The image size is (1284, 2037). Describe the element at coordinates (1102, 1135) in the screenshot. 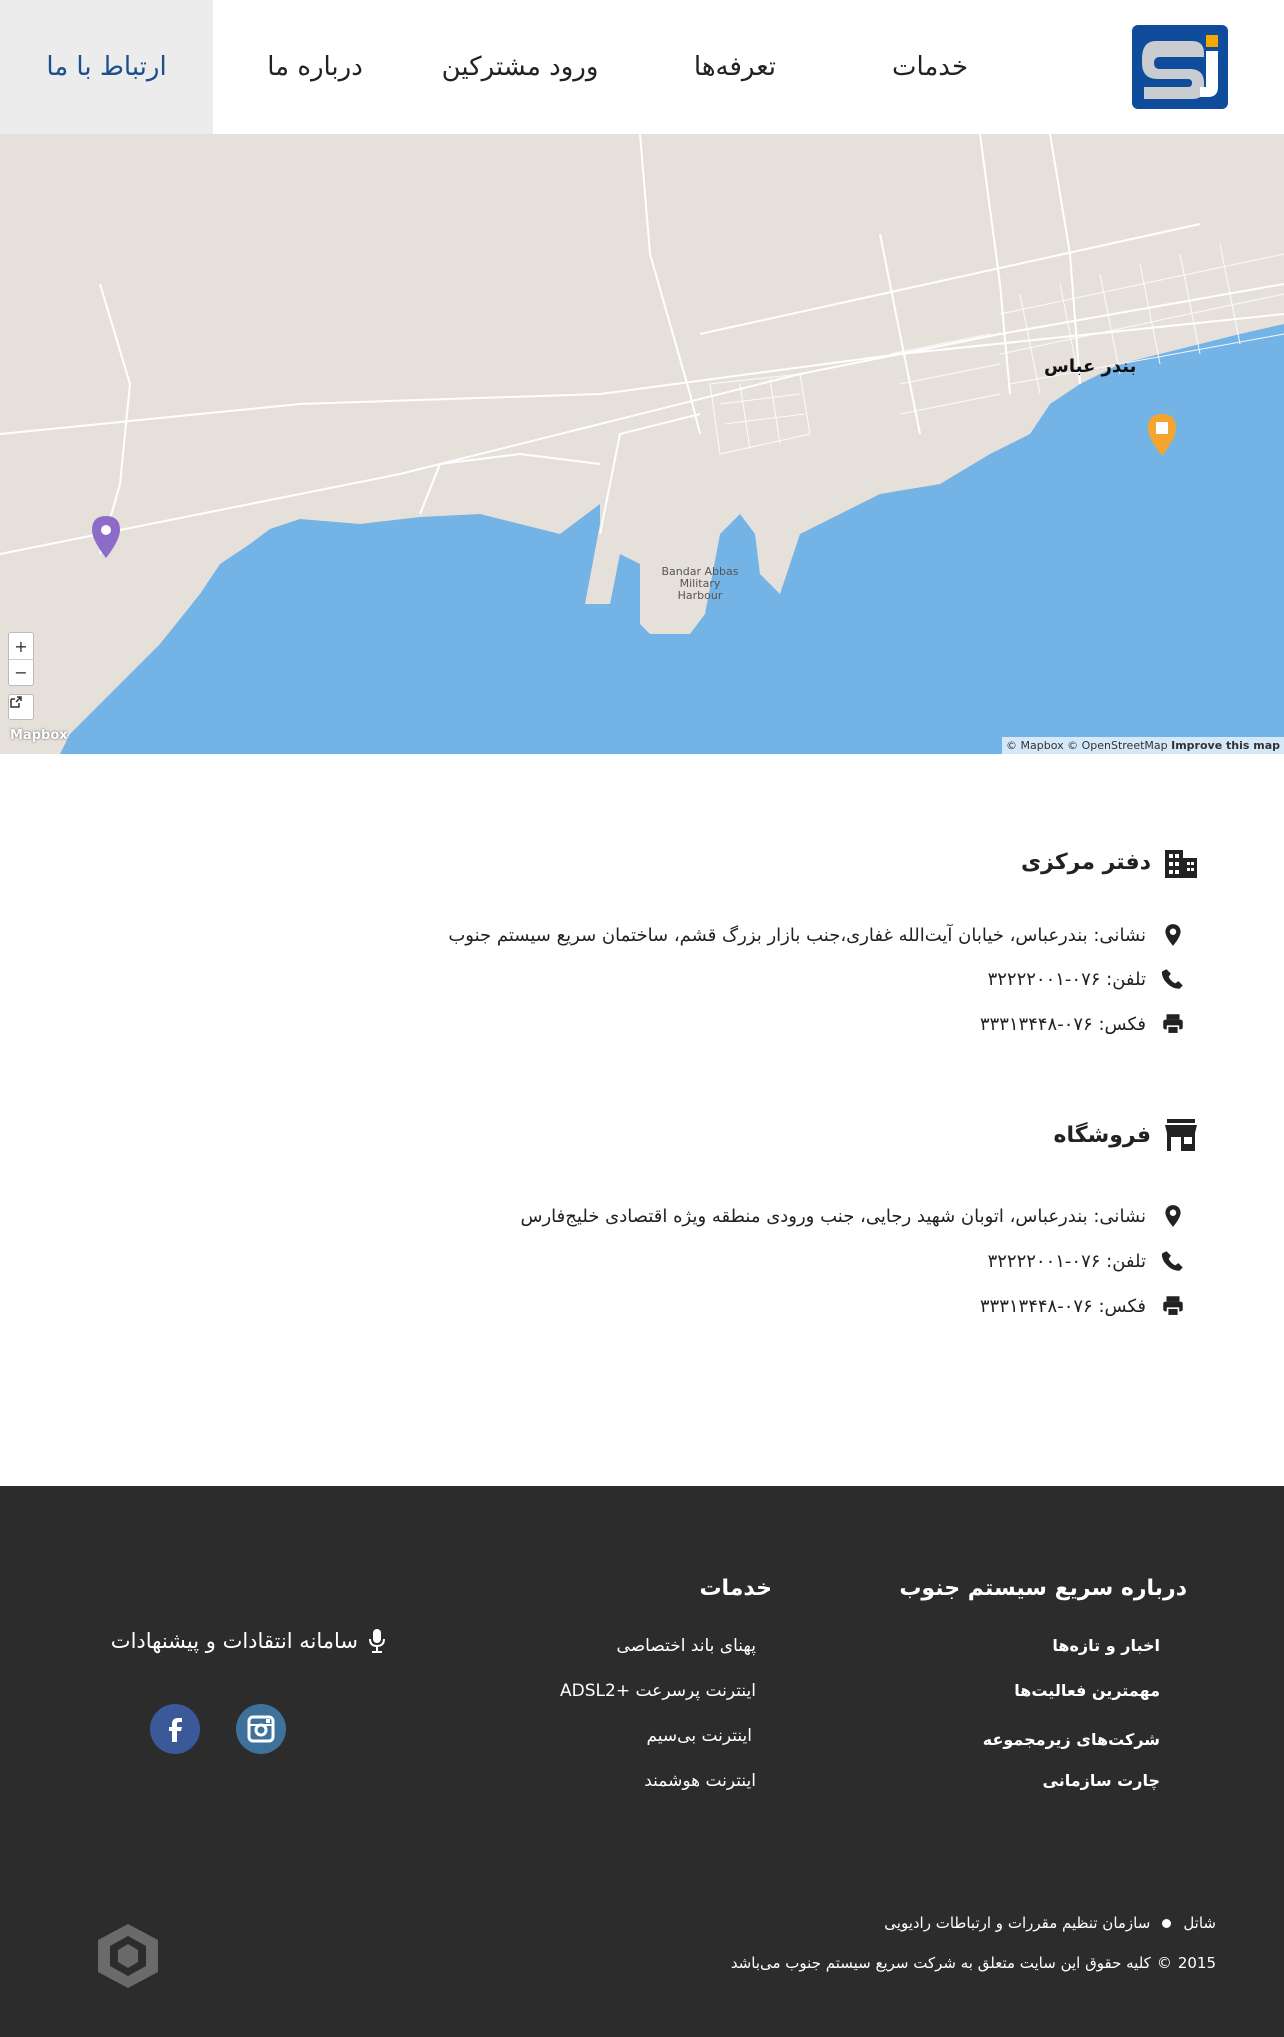

I see `store-title-text: فروشگاه` at that location.